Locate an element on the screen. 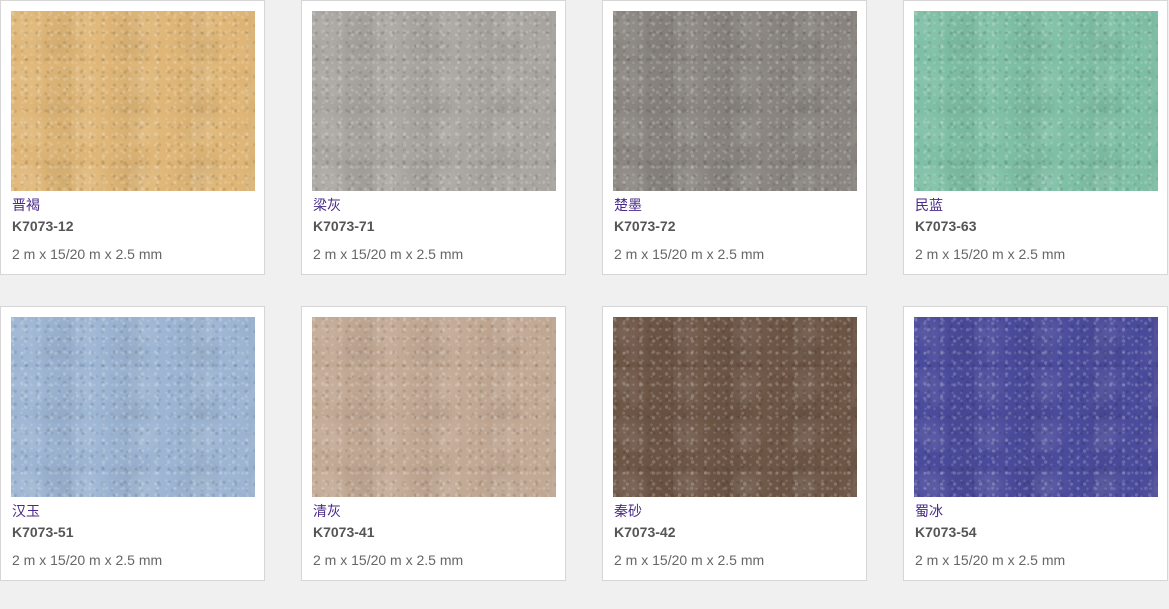  product-code: K7073-63 is located at coordinates (946, 226).